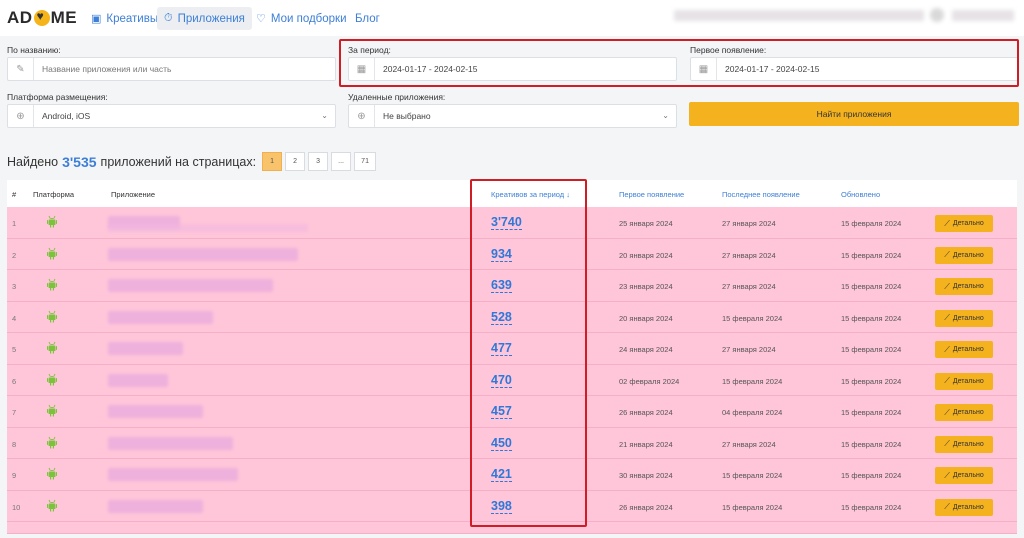  I want to click on timer-icon: ⏱, so click(168, 18).